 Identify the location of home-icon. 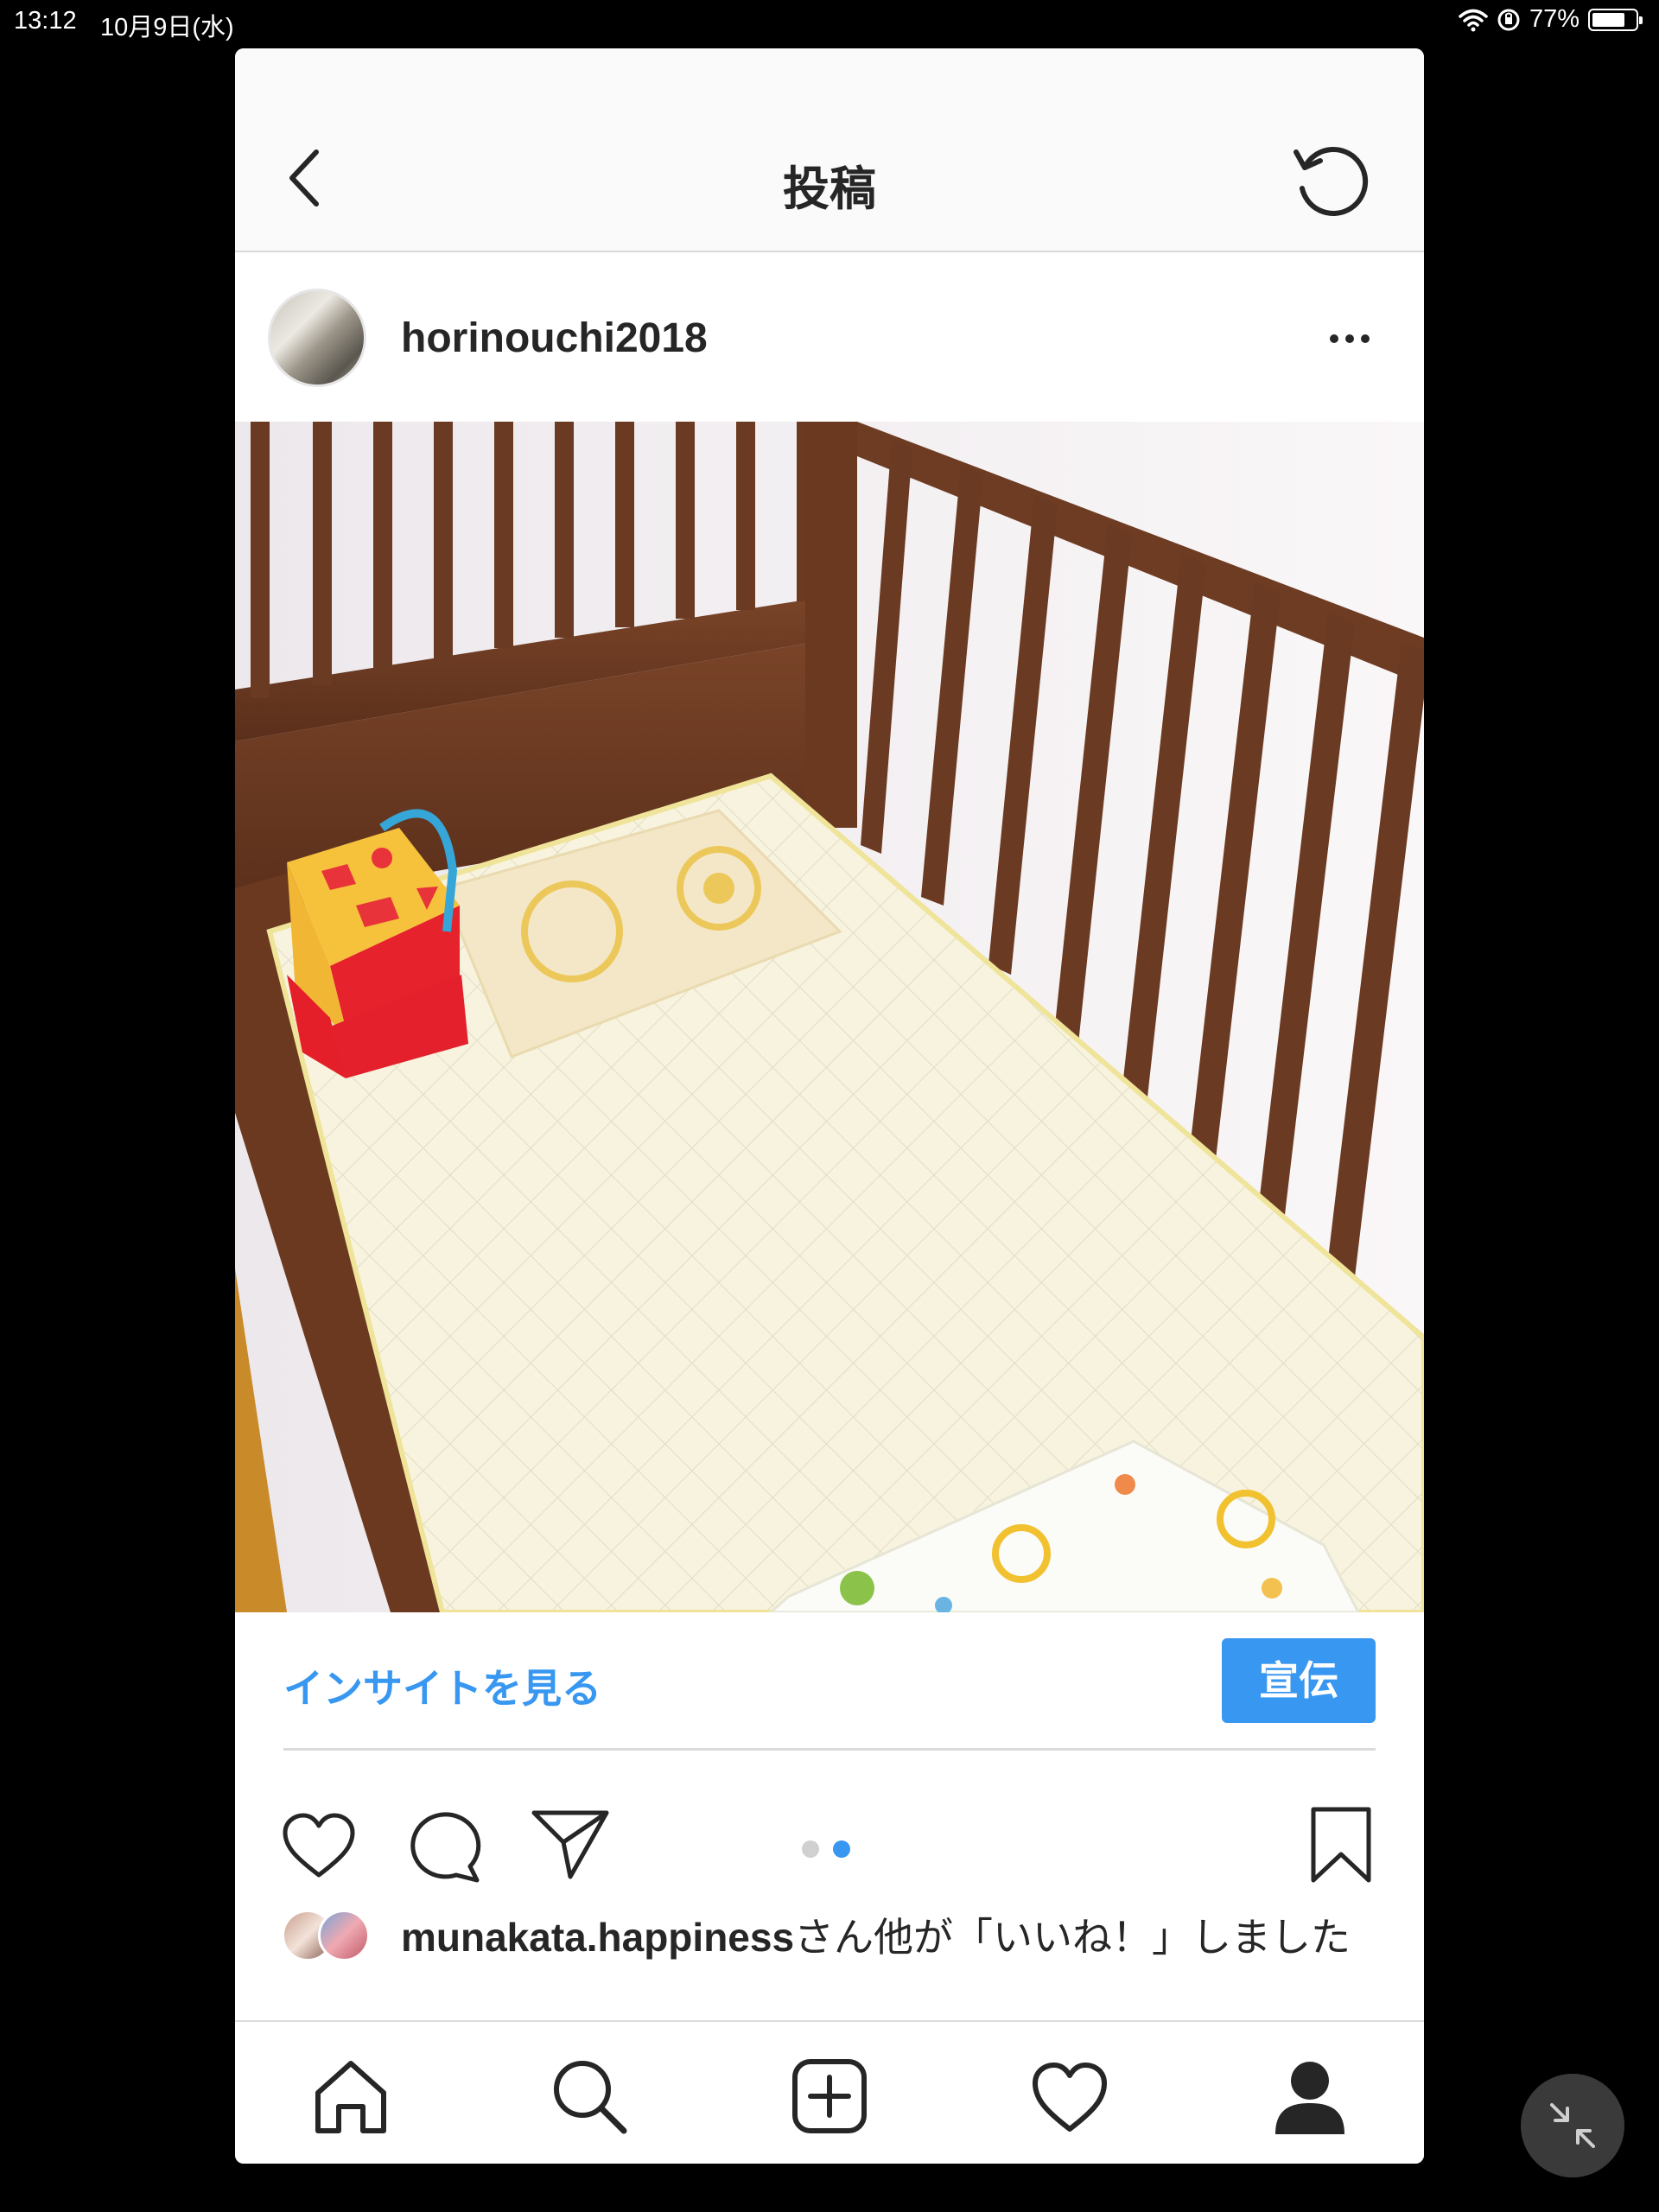
(350, 2097).